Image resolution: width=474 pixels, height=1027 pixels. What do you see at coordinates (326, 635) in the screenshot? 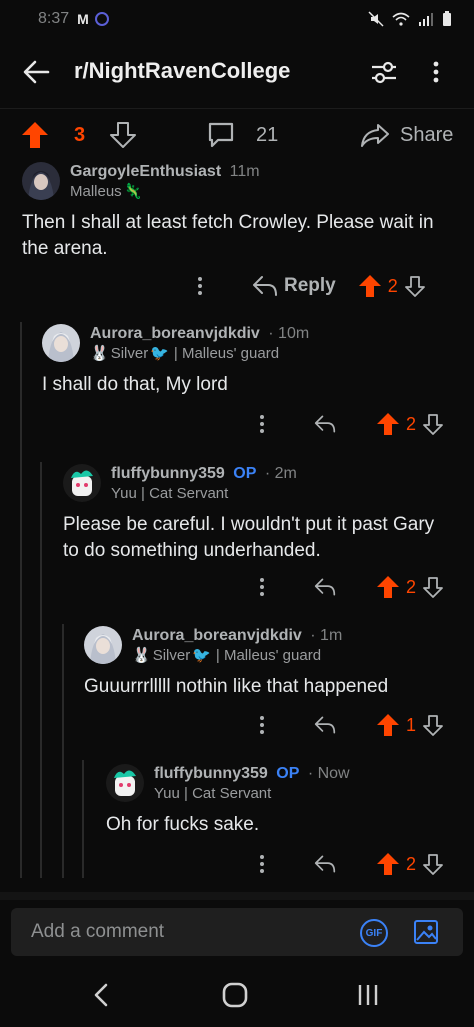
I see `comment-time: · 1m` at bounding box center [326, 635].